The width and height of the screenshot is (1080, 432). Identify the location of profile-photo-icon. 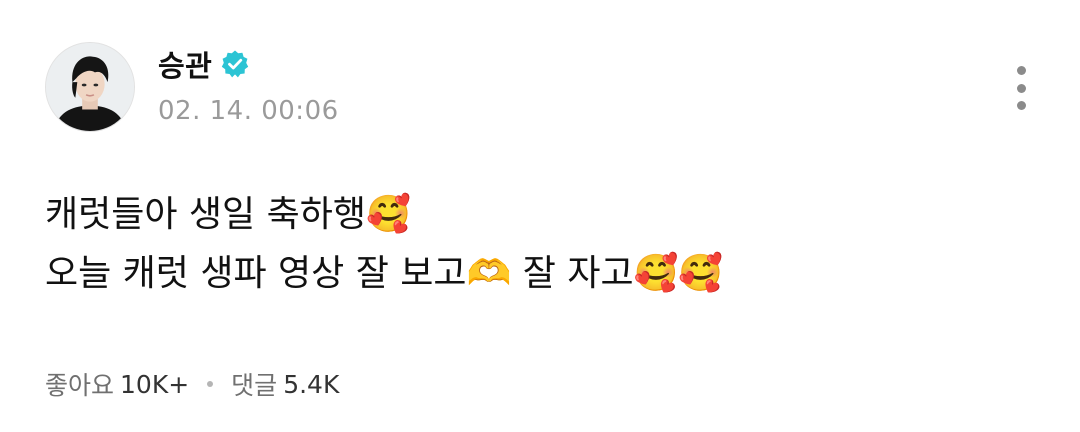
(90, 87).